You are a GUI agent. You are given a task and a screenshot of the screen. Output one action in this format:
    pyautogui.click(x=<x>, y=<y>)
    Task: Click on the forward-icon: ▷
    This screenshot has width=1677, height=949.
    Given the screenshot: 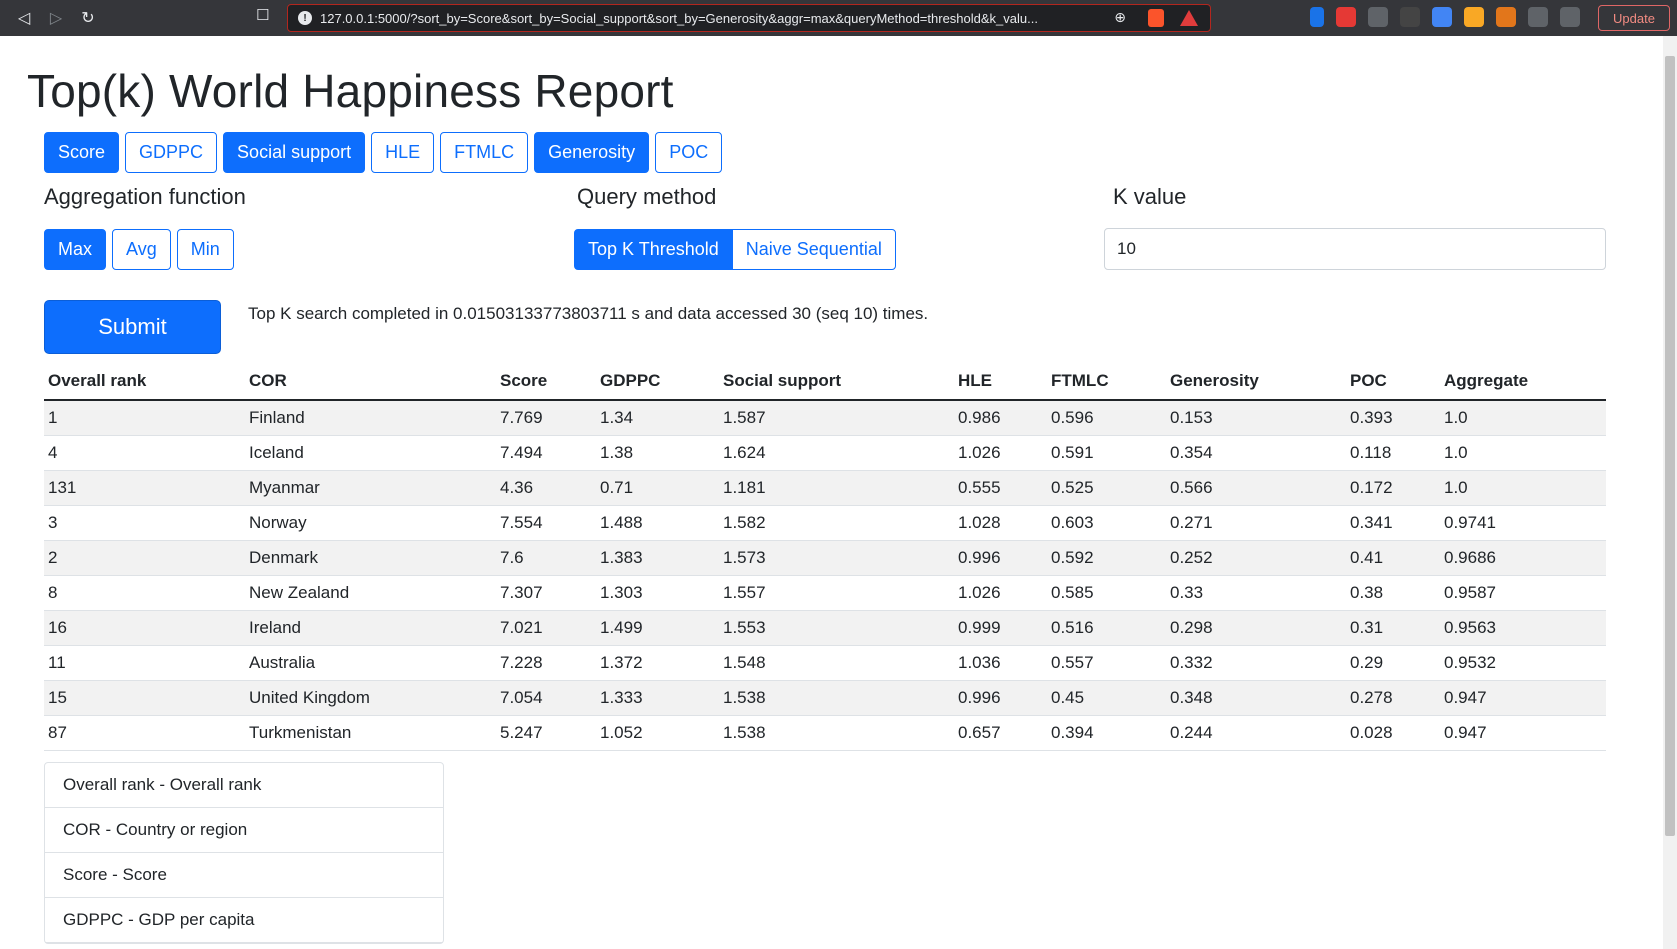 What is the action you would take?
    pyautogui.click(x=56, y=18)
    